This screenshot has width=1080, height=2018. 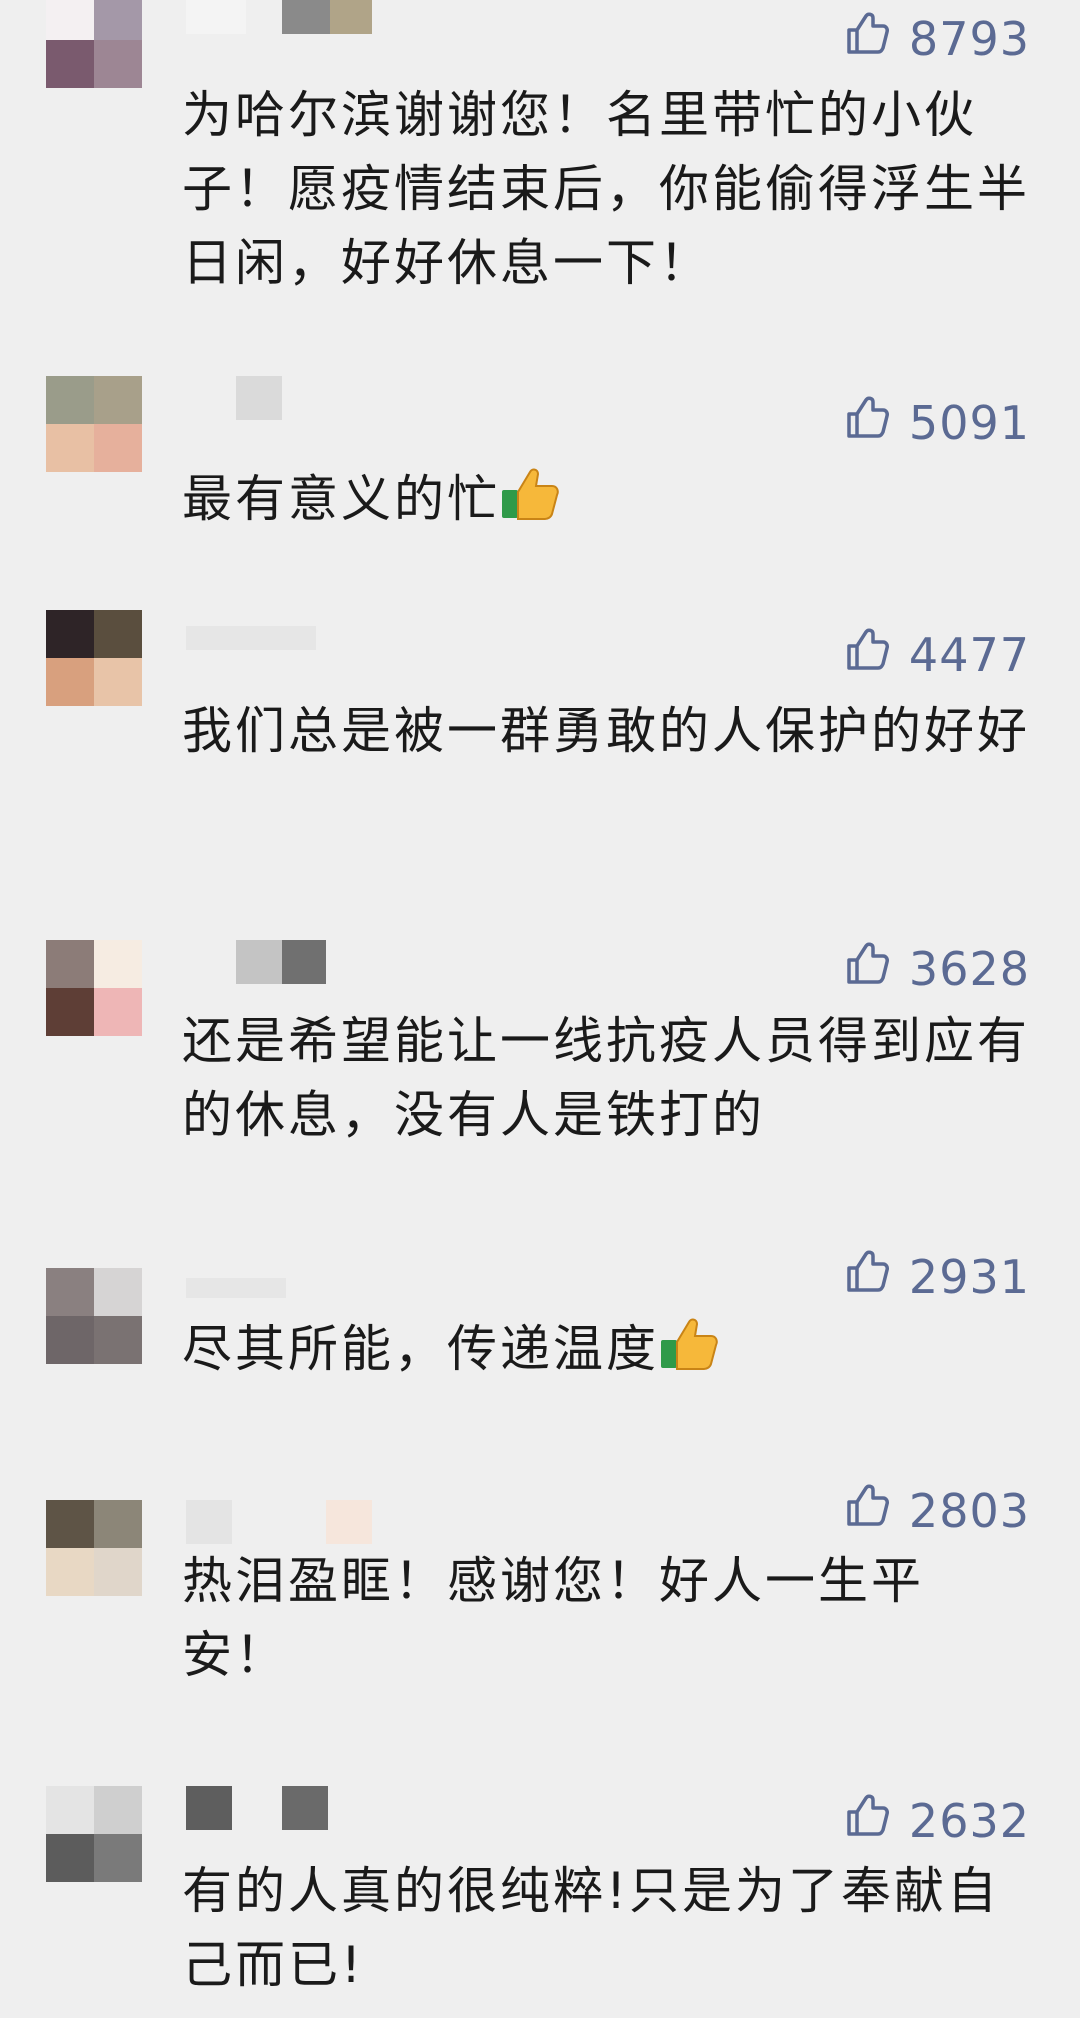 I want to click on like-button: 3628, so click(x=936, y=968).